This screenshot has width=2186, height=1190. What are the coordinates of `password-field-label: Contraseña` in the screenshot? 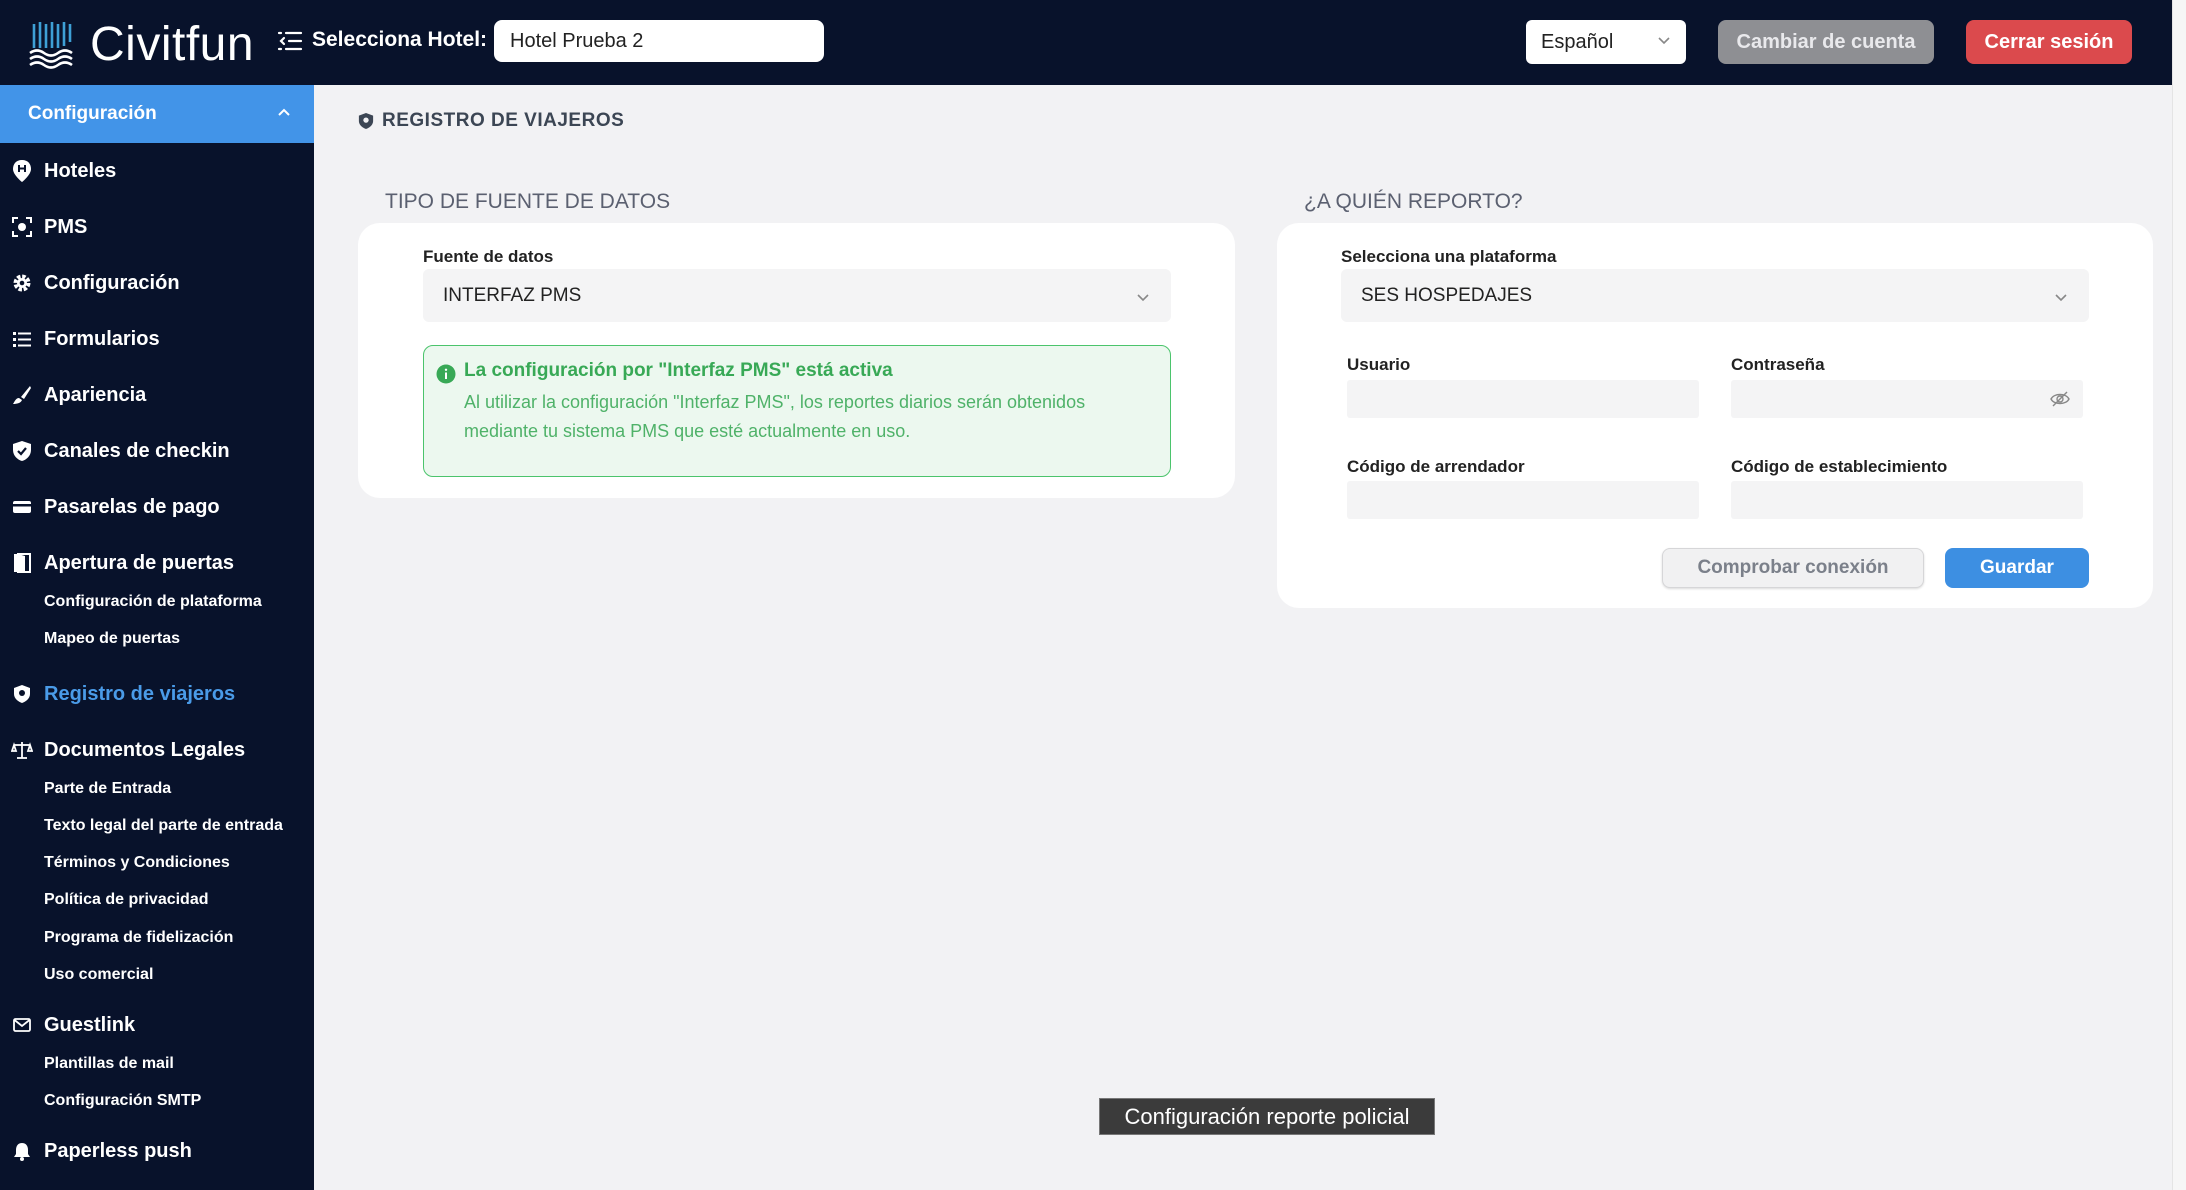 It's located at (1778, 364).